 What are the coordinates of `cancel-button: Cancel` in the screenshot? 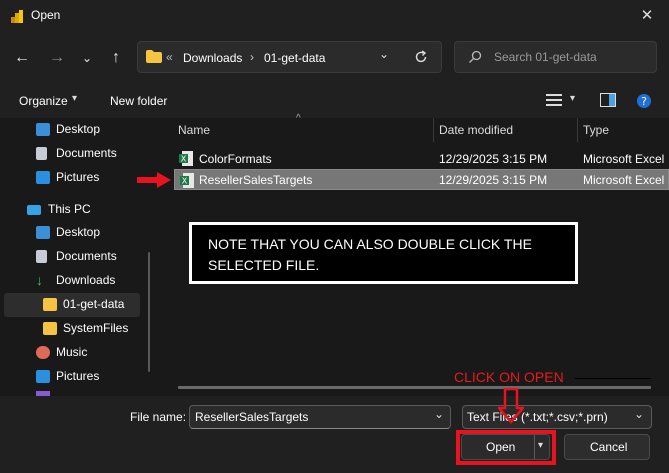 It's located at (607, 447).